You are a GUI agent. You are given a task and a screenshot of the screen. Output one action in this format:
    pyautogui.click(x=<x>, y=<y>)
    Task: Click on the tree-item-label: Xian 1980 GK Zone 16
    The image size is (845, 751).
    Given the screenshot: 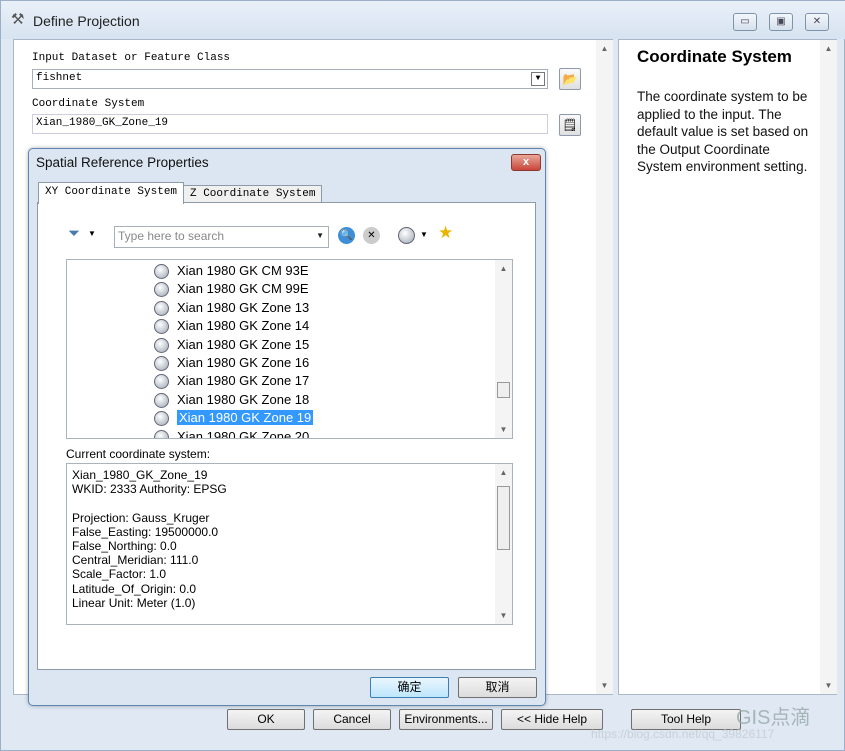 What is the action you would take?
    pyautogui.click(x=243, y=362)
    